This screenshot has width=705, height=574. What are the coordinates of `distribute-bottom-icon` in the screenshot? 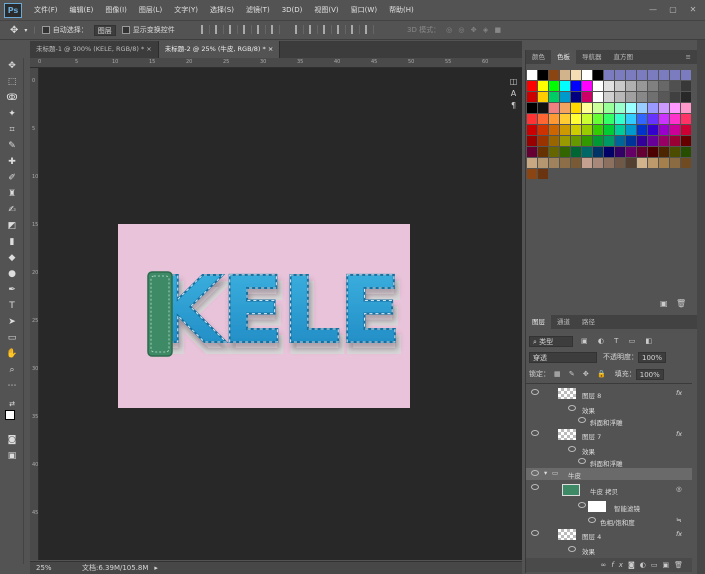 It's located at (327, 29).